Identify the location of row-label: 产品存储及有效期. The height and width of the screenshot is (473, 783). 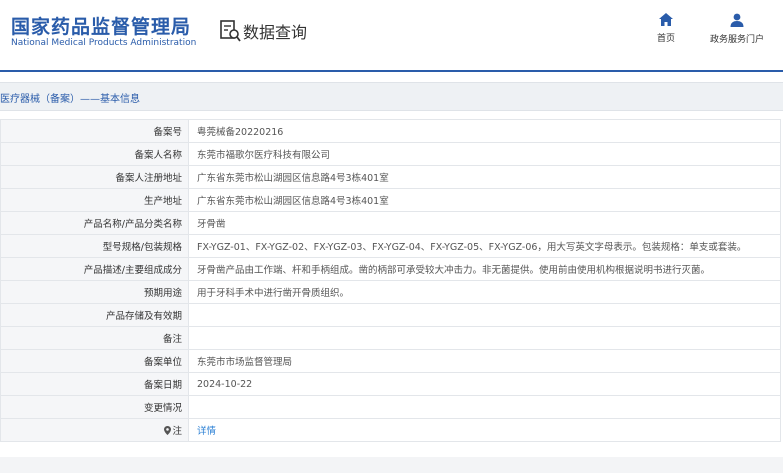
(94, 315).